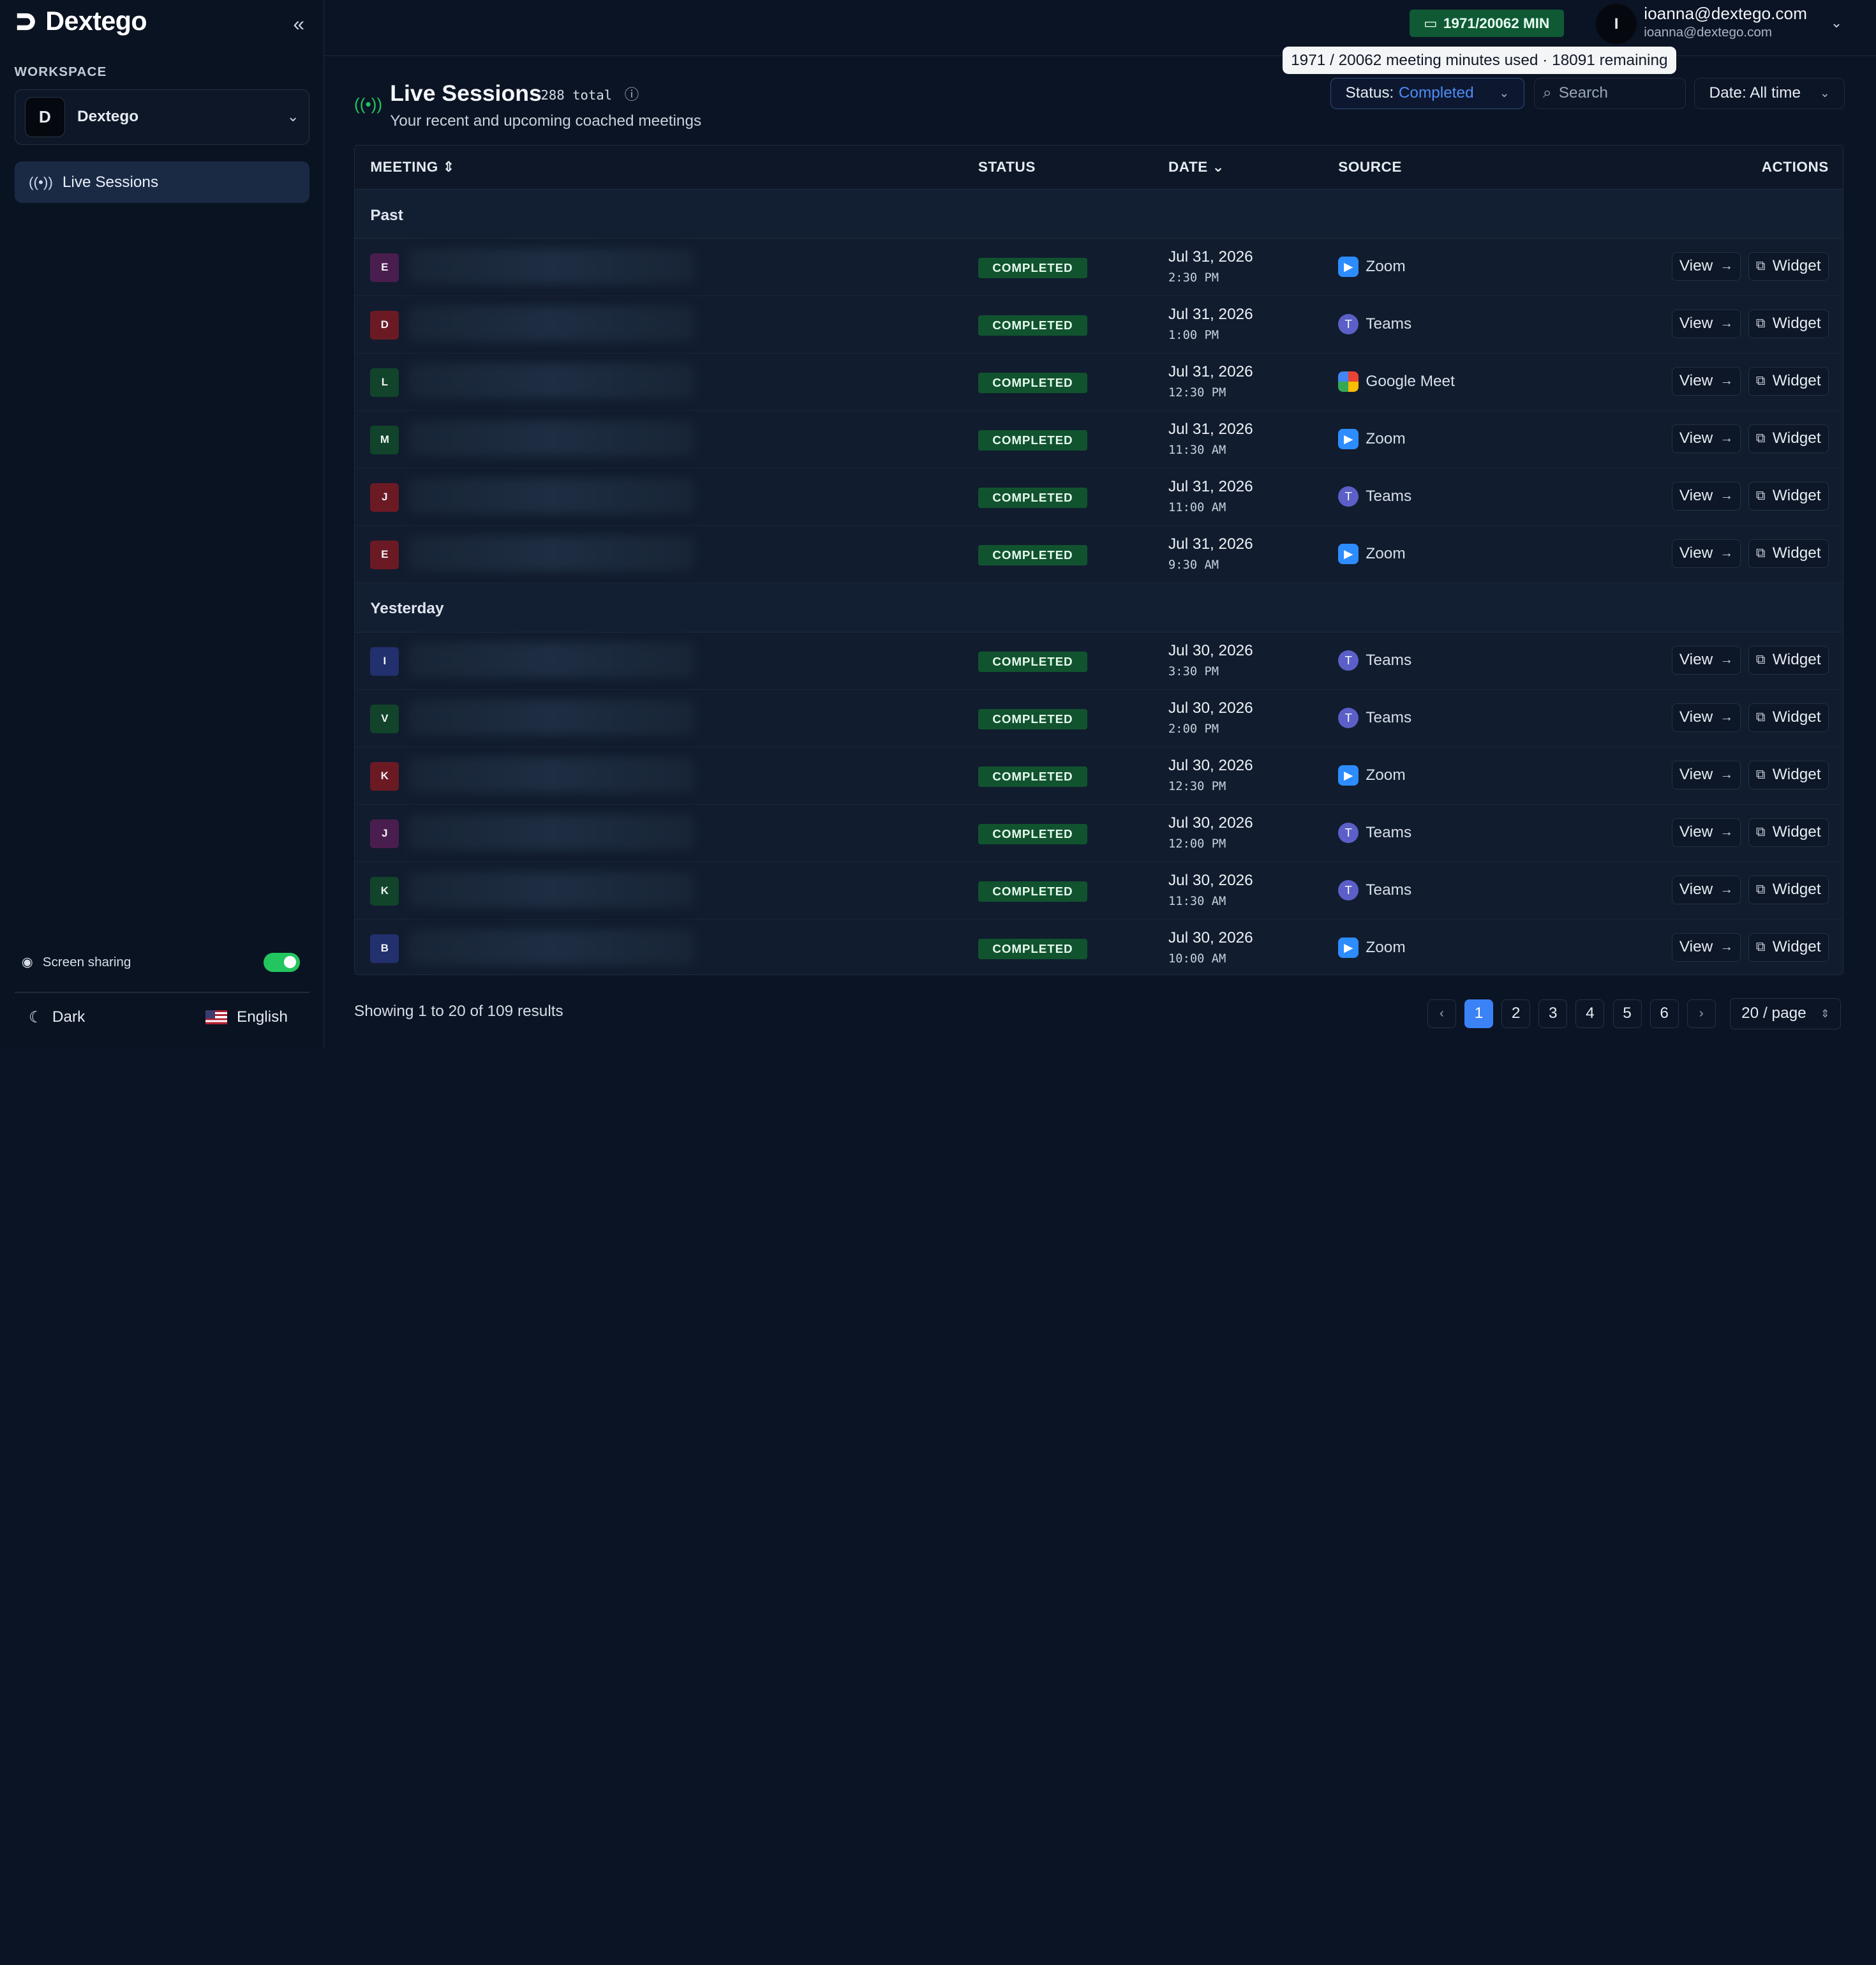  What do you see at coordinates (632, 94) in the screenshot?
I see `info-icon: ⓘ` at bounding box center [632, 94].